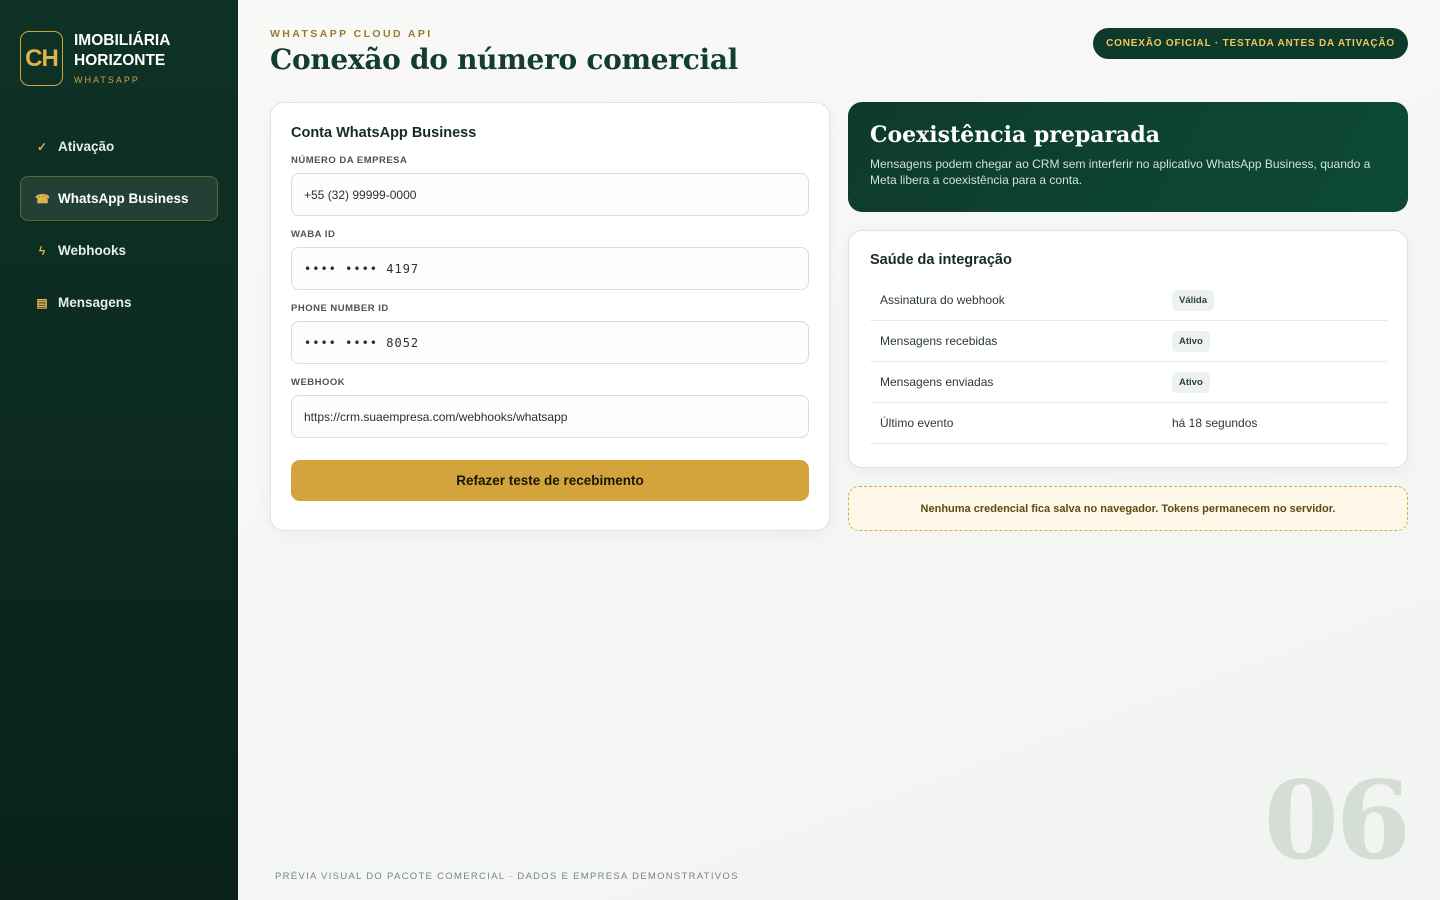  Describe the element at coordinates (550, 194) in the screenshot. I see `phone-number-field: +55 (32) 99999-0000` at that location.